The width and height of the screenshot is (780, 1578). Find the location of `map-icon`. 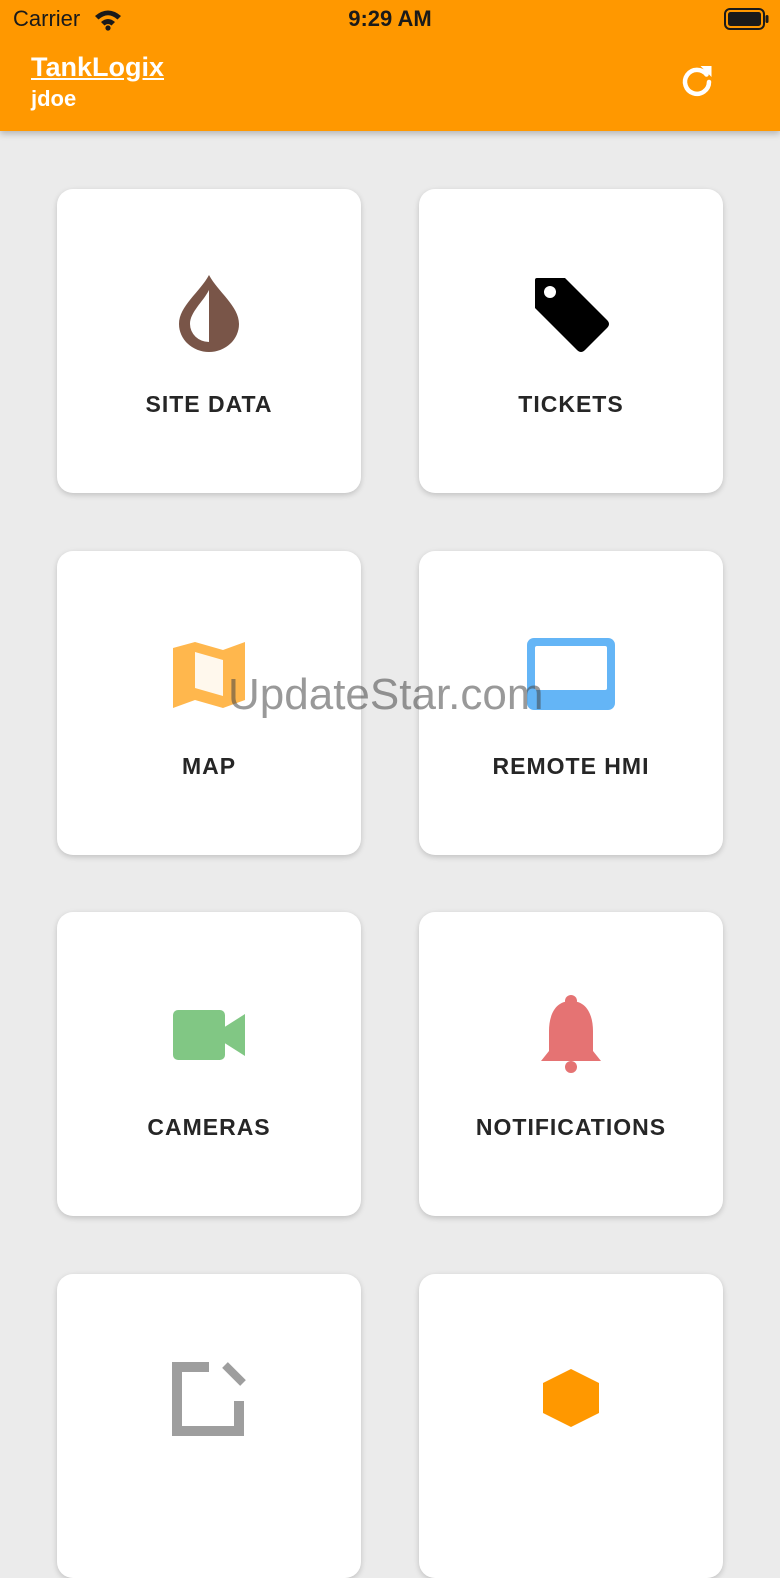

map-icon is located at coordinates (209, 674).